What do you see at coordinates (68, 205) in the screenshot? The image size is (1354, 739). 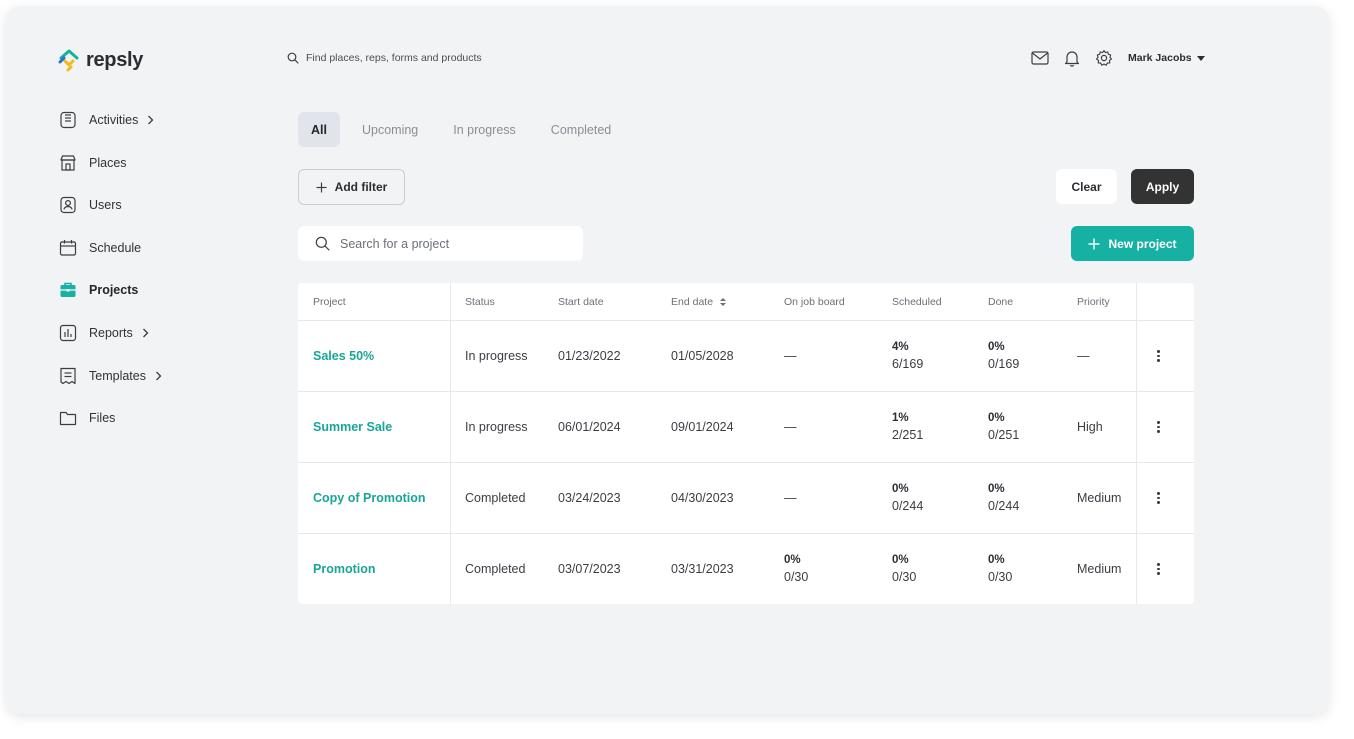 I see `user-badge-icon` at bounding box center [68, 205].